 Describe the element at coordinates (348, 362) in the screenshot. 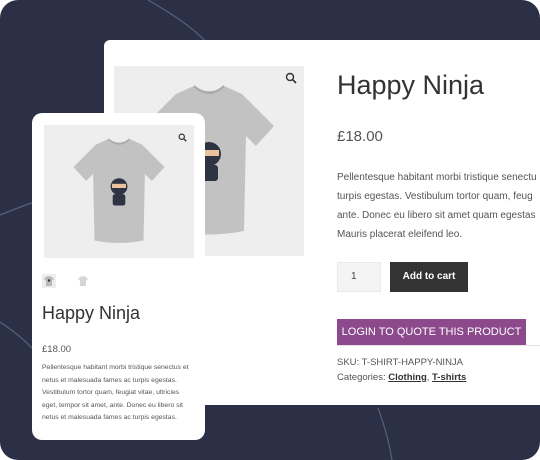

I see `sku-label: SKU:` at that location.